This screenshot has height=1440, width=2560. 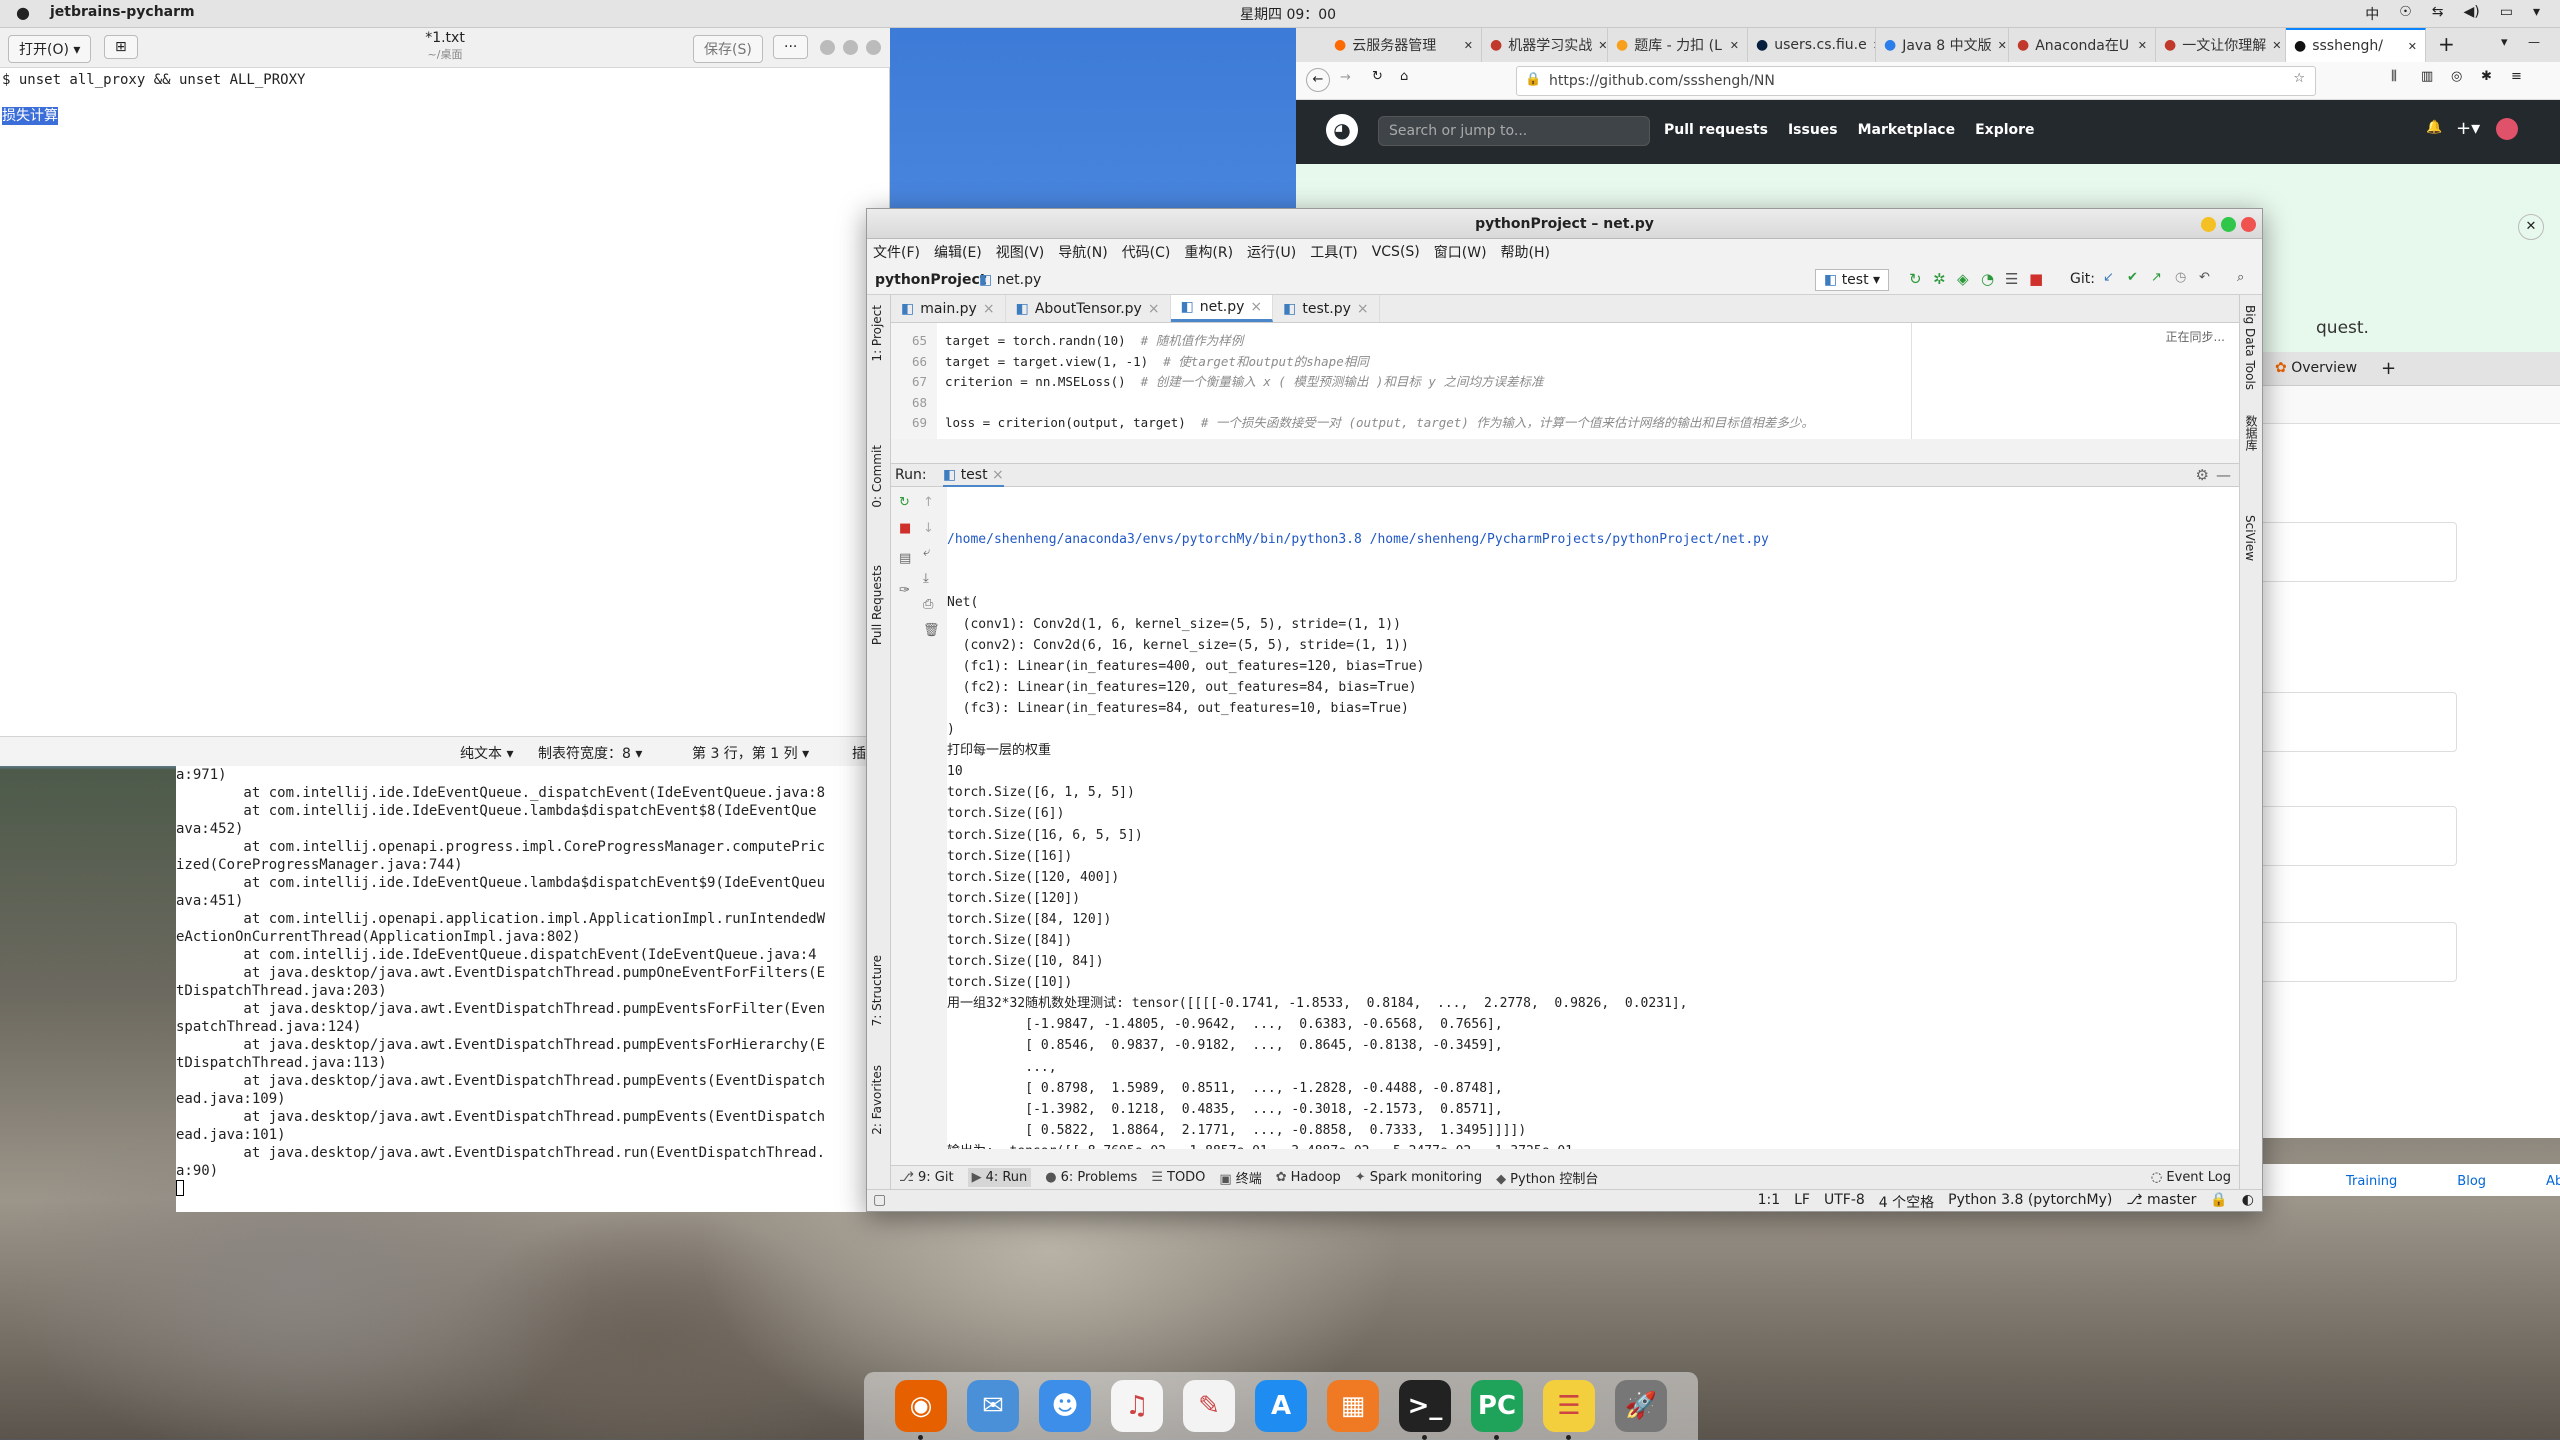 What do you see at coordinates (928, 528) in the screenshot?
I see `scroll-down-icon: ↓` at bounding box center [928, 528].